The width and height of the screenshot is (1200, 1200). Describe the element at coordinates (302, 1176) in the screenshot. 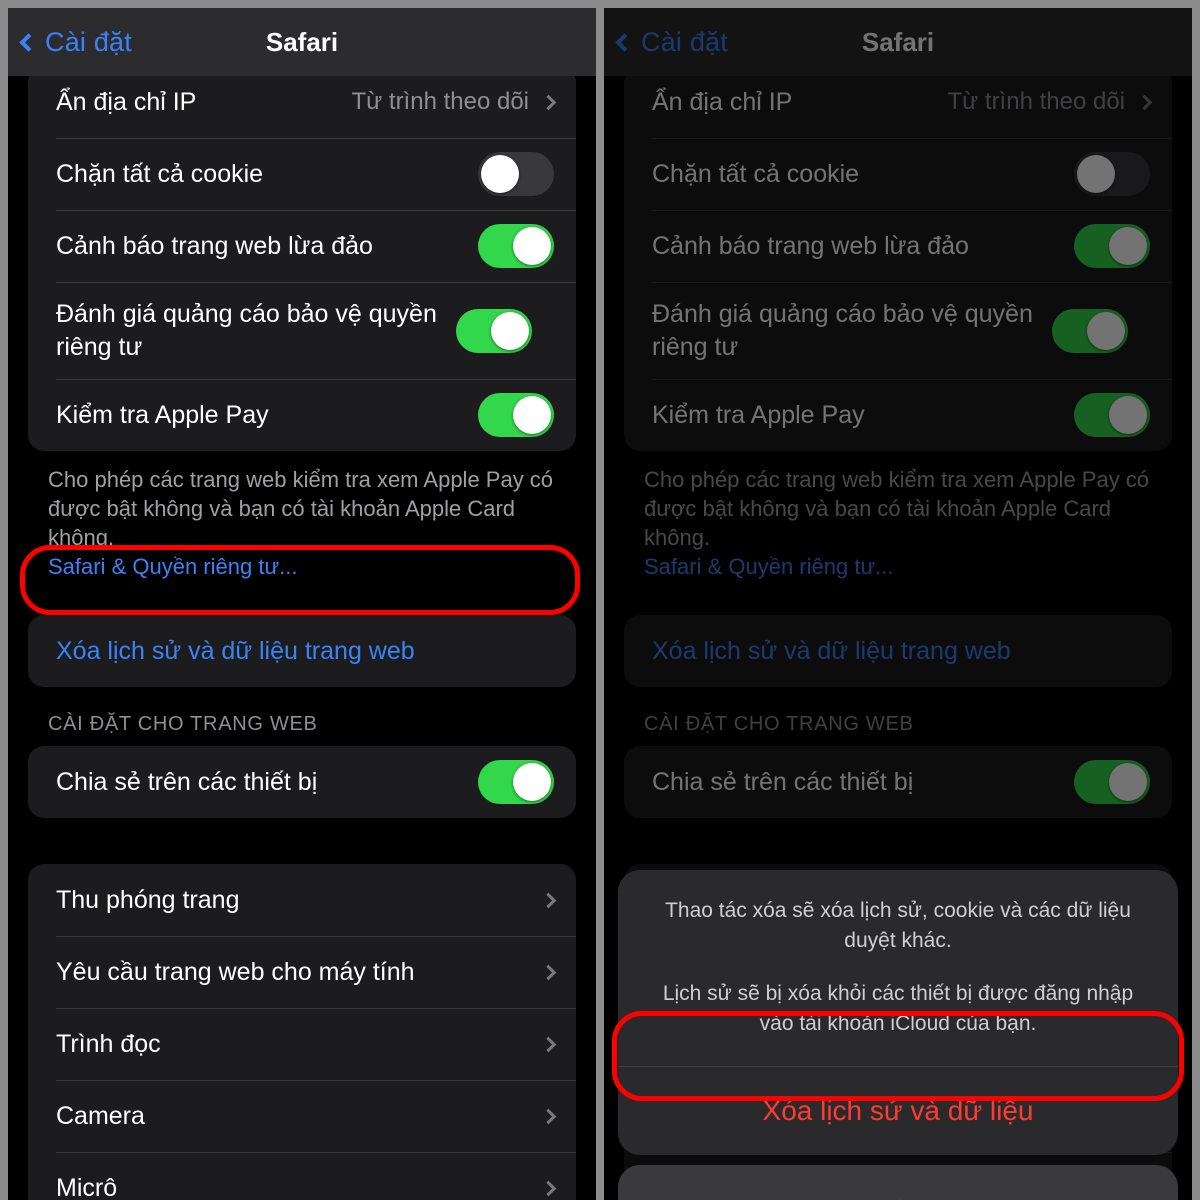

I see `list-item: Micrô` at that location.